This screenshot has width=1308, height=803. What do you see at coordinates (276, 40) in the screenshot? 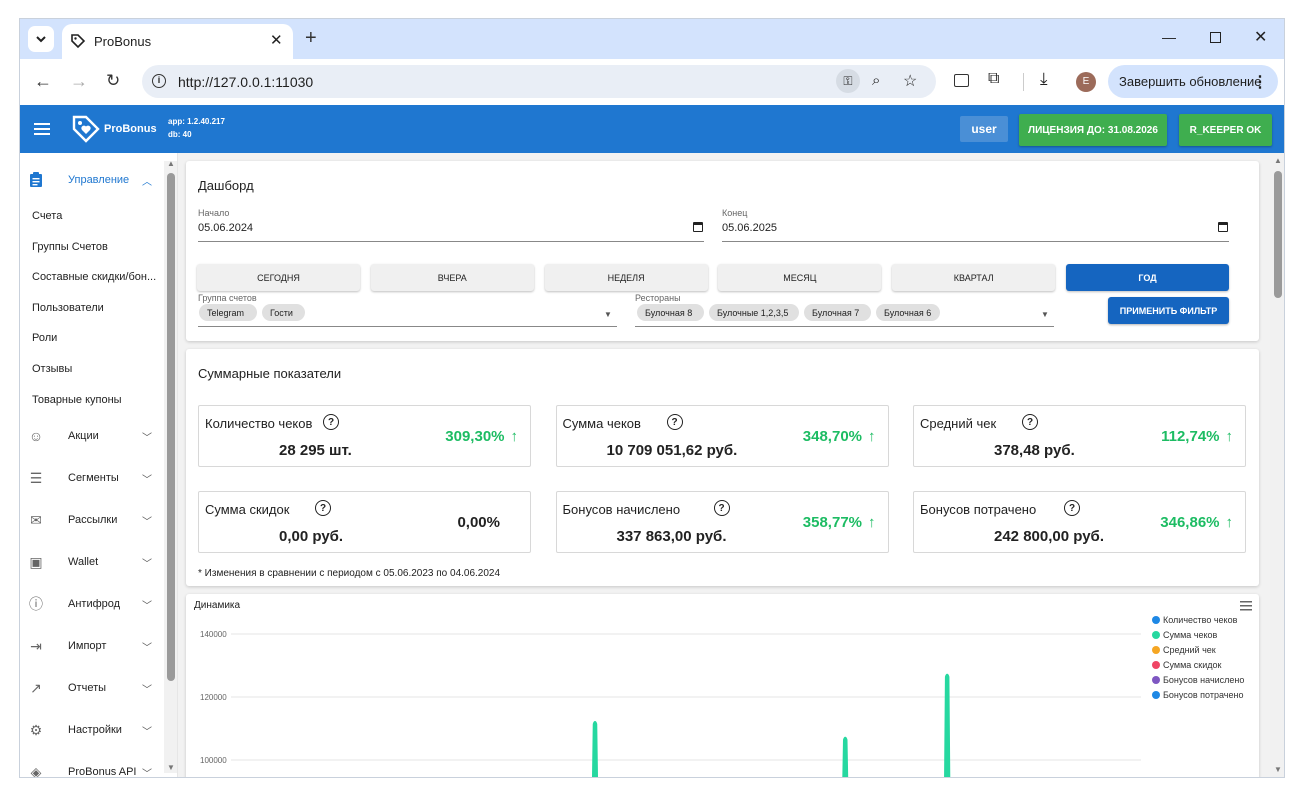
I see `close-tab-icon: ✕` at bounding box center [276, 40].